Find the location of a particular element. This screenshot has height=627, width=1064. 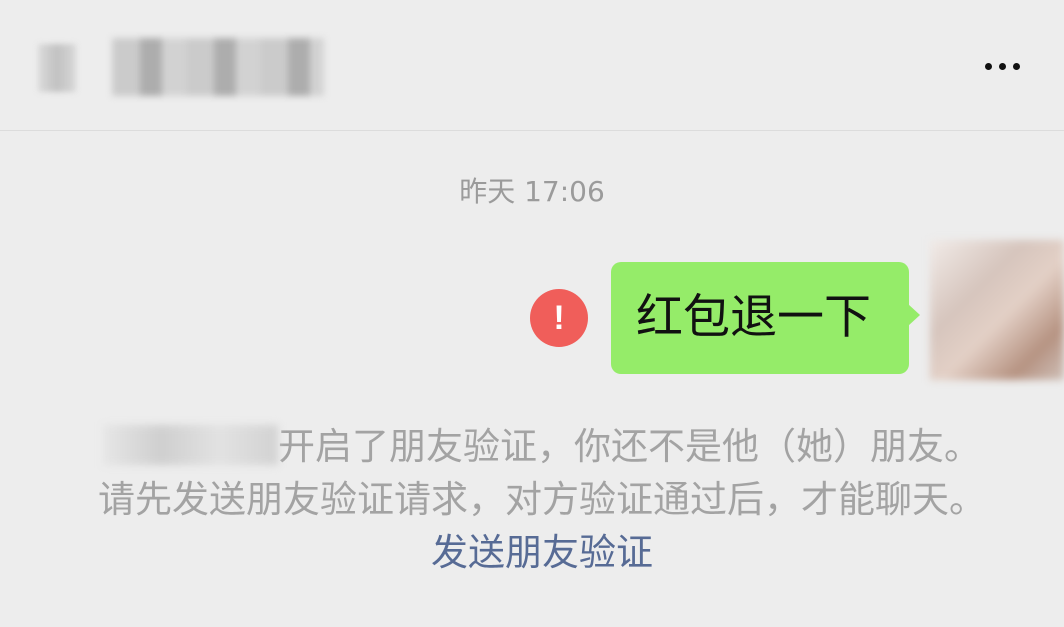

message-bubble: 红包退一下 is located at coordinates (765, 318).